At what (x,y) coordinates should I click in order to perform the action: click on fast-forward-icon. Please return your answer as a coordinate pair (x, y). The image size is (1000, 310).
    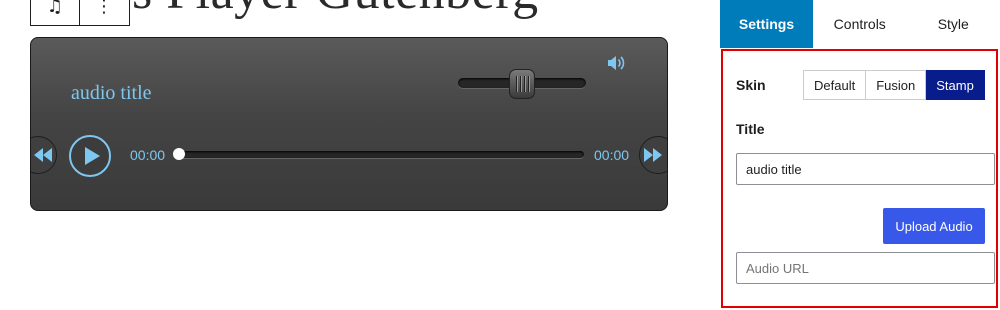
    Looking at the image, I should click on (653, 155).